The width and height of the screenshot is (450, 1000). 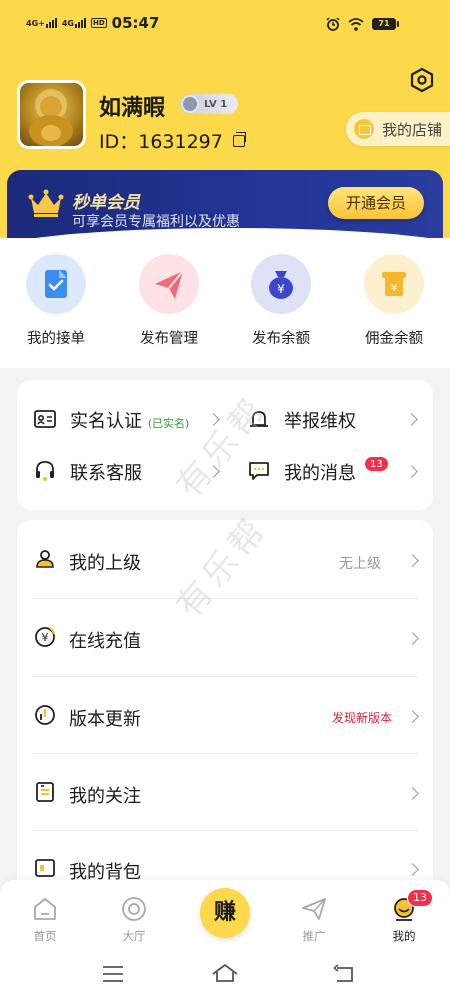 What do you see at coordinates (226, 793) in the screenshot?
I see `menu-item-following: 我的关注` at bounding box center [226, 793].